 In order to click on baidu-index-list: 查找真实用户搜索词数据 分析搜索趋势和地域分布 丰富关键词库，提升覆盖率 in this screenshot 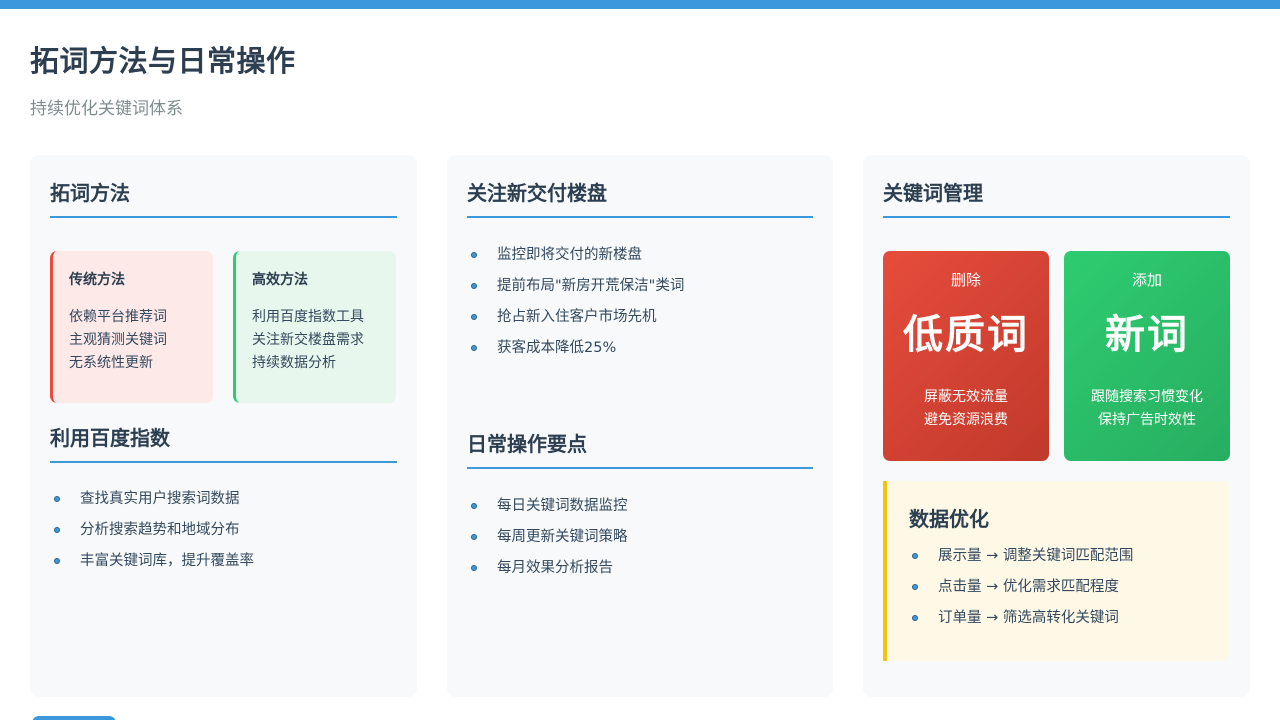, I will do `click(223, 534)`.